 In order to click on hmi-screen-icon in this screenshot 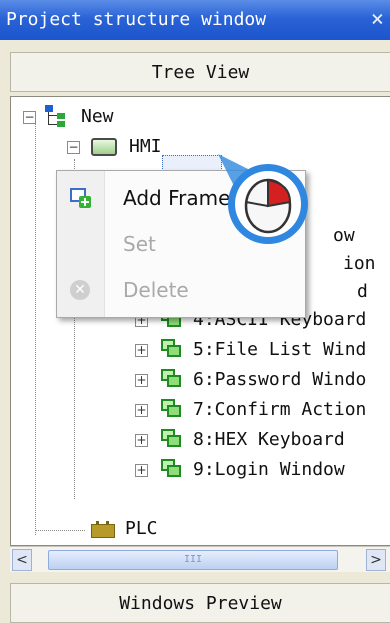, I will do `click(104, 147)`.